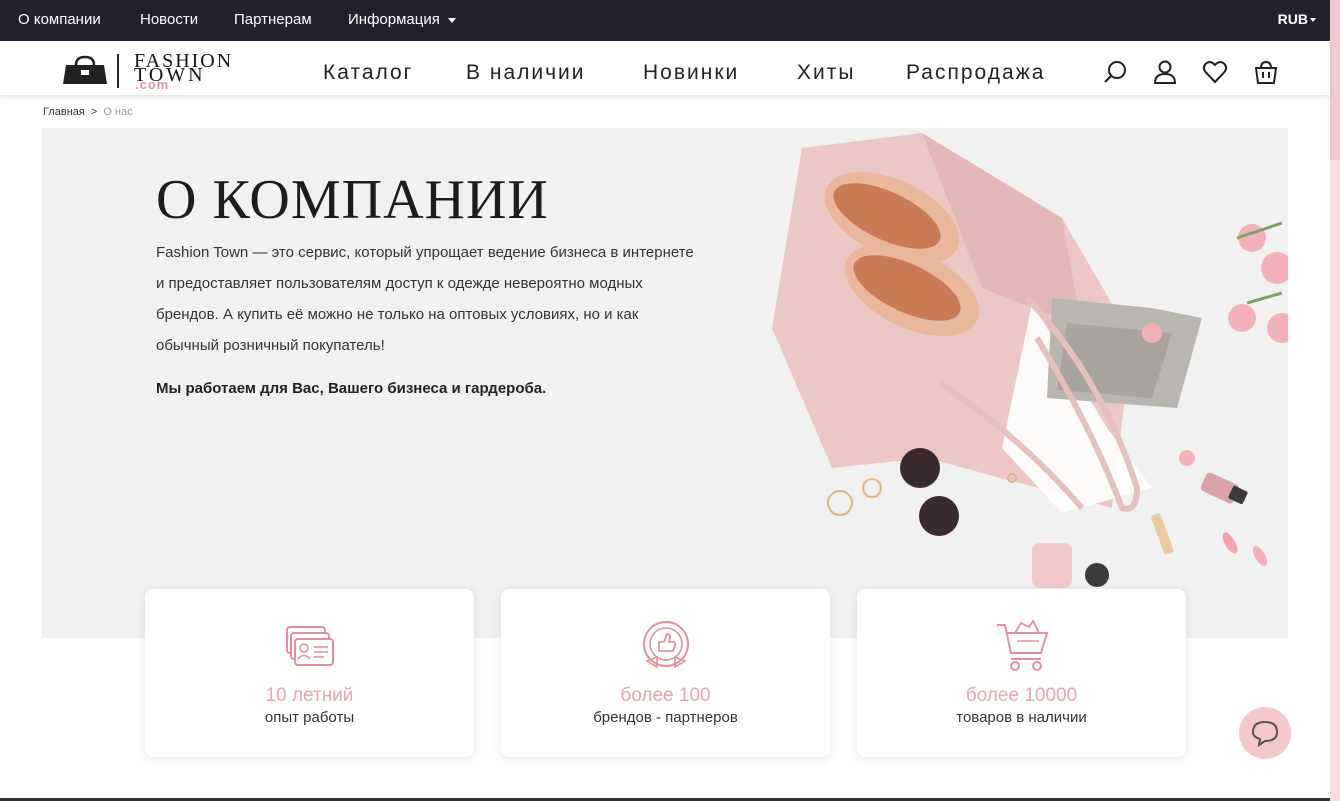  What do you see at coordinates (368, 73) in the screenshot?
I see `nav-catalog: Каталог` at bounding box center [368, 73].